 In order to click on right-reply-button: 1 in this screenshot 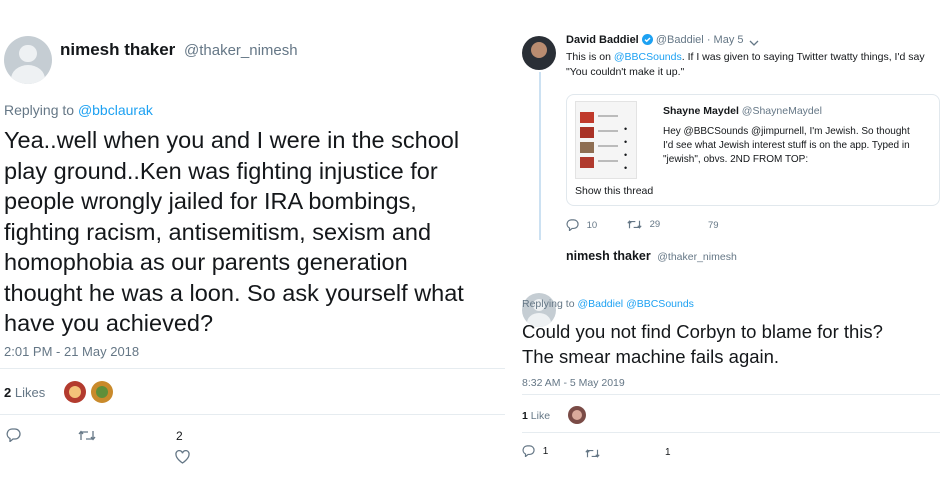, I will do `click(535, 451)`.